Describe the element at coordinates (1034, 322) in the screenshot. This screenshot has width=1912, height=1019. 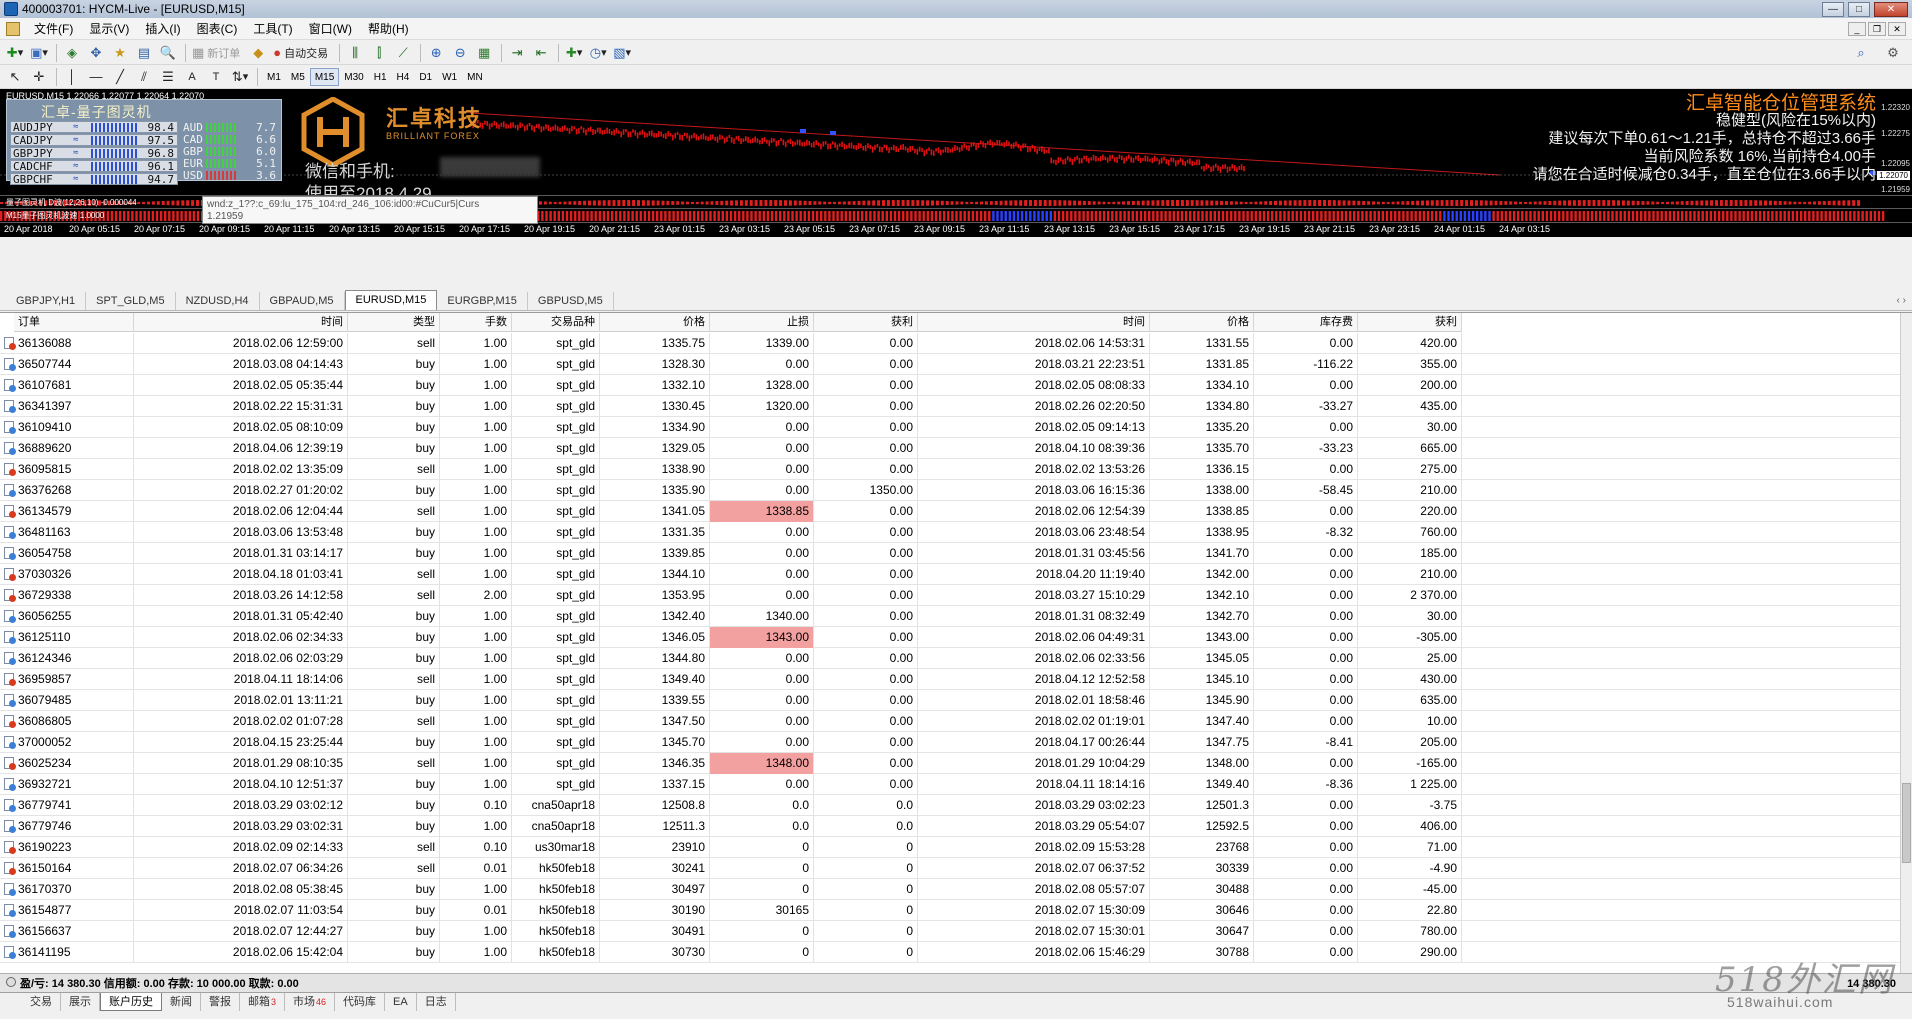
I see `column-header: 时间` at that location.